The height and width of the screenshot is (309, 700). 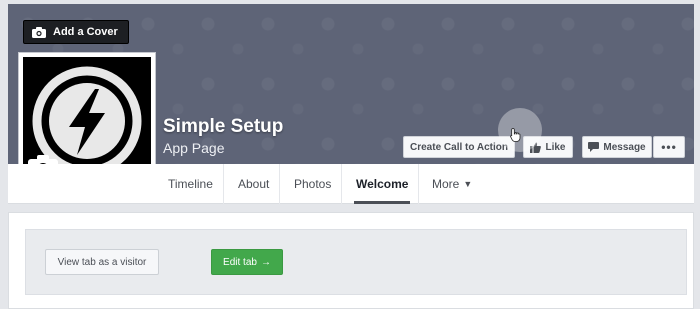 I want to click on tab-more-label: More, so click(x=446, y=184).